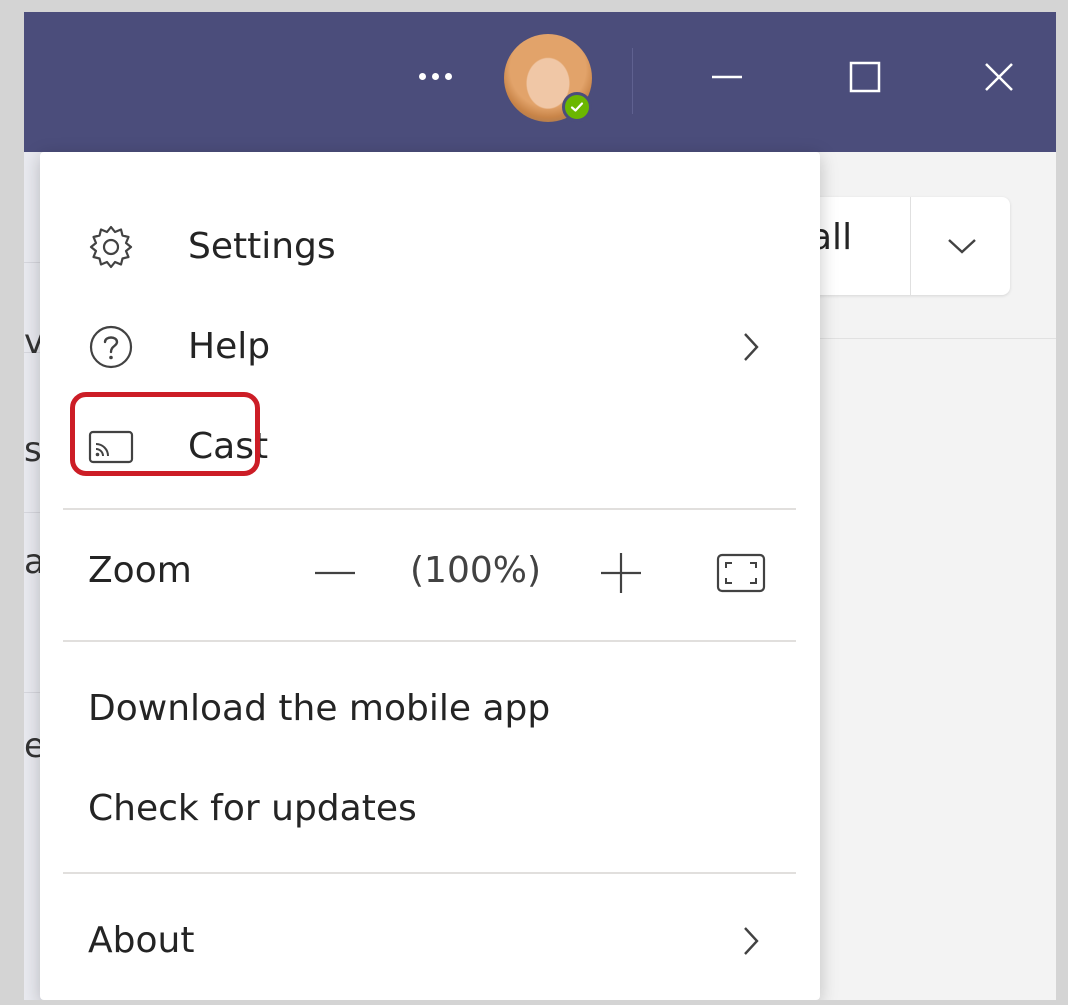 The width and height of the screenshot is (1068, 1005). I want to click on zoom-label: Zoom, so click(140, 570).